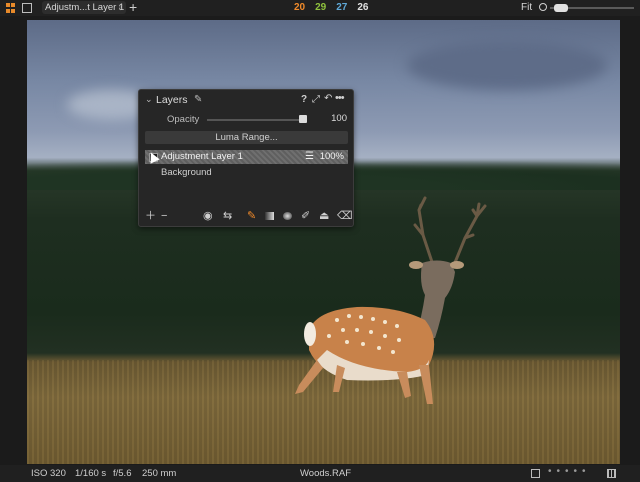 The image size is (640, 482). Describe the element at coordinates (246, 173) in the screenshot. I see `layer-row-background: Background` at that location.